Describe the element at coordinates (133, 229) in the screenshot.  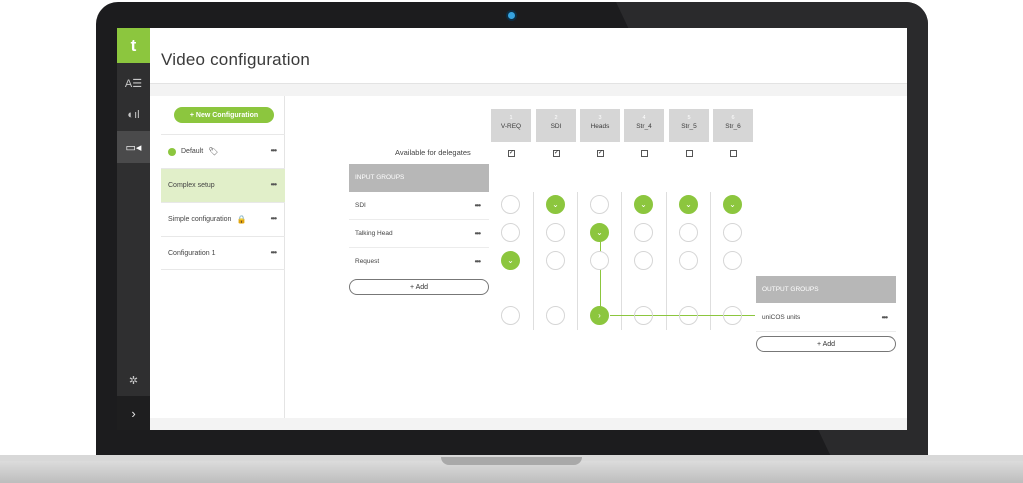
I see `nav-rail: t A☰ ◐ıl ▭◂ ✲ ›` at that location.